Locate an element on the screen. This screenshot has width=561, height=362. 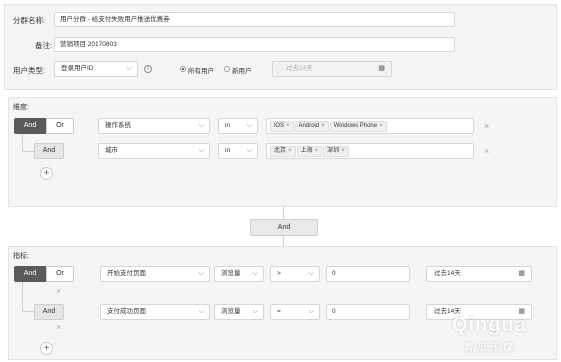
metric-sub-and-button: And is located at coordinates (49, 312).